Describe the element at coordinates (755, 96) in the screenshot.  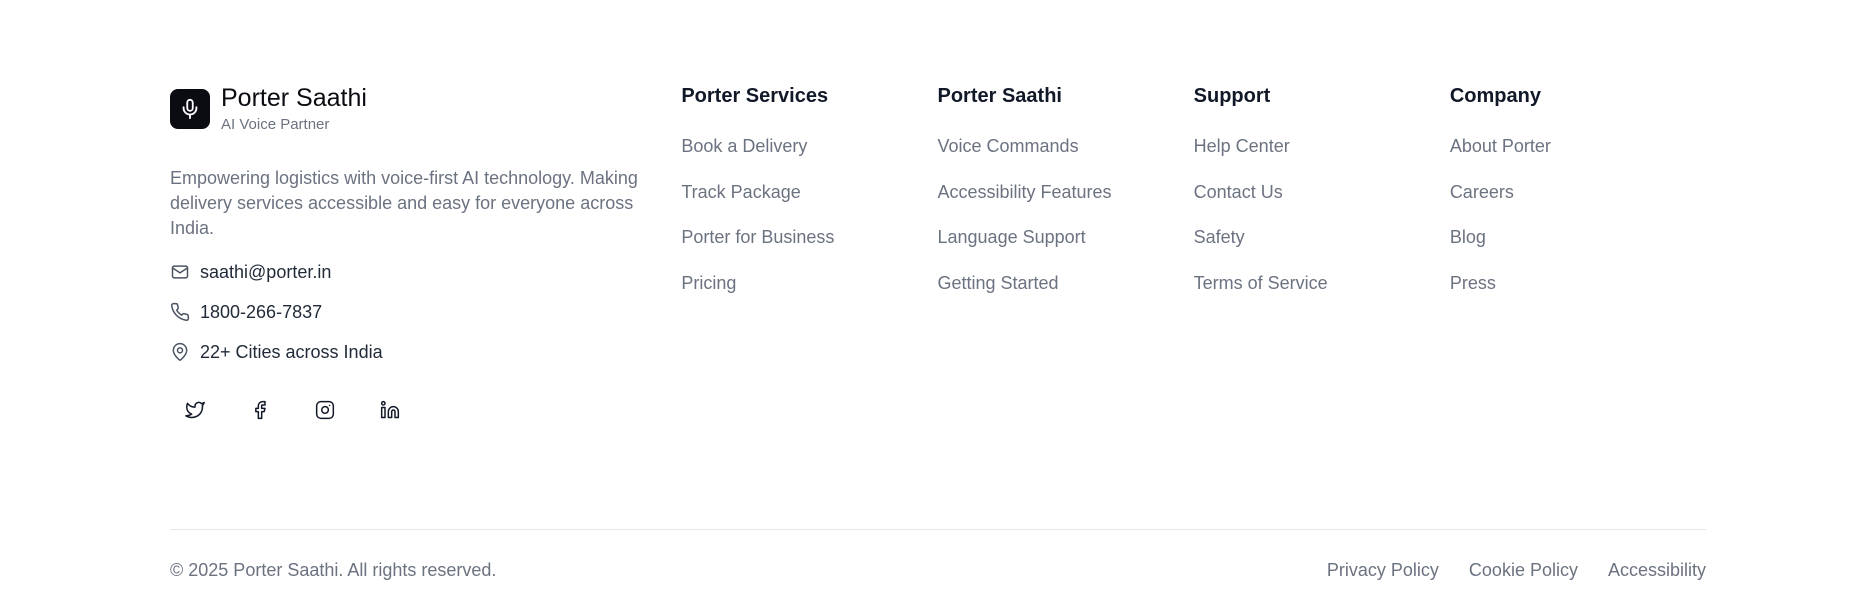
I see `column-title: Porter Services` at that location.